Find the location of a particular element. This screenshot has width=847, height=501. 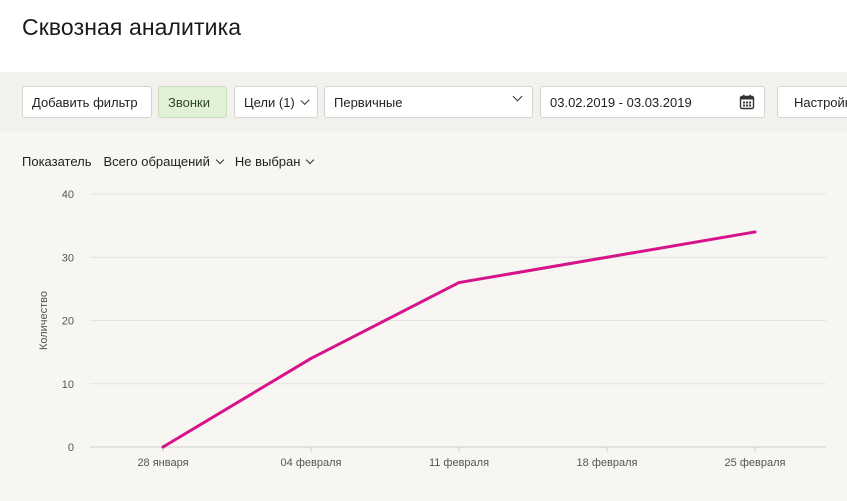

contact-type-select: Первичные is located at coordinates (428, 102).